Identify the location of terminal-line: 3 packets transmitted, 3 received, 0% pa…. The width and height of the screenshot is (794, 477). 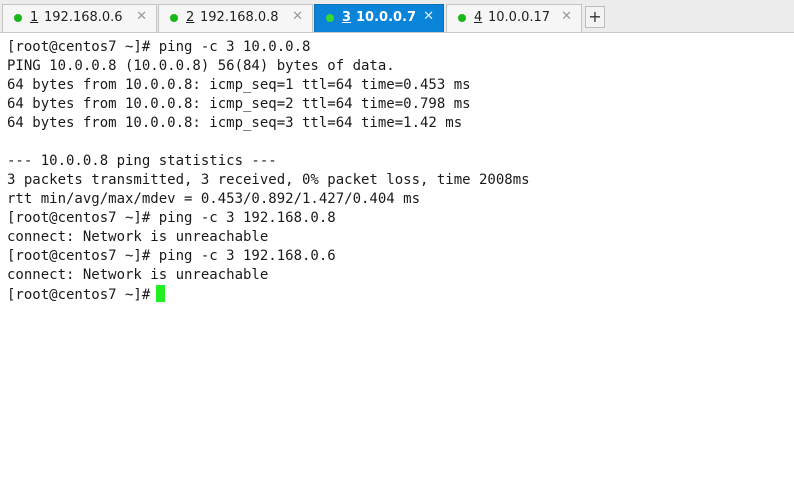
(268, 180).